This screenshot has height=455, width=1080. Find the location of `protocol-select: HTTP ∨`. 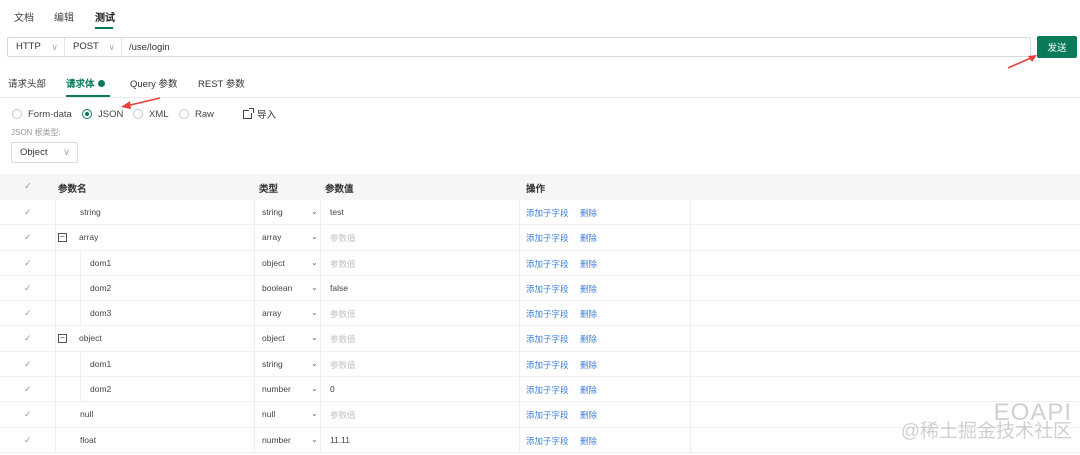

protocol-select: HTTP ∨ is located at coordinates (36, 47).